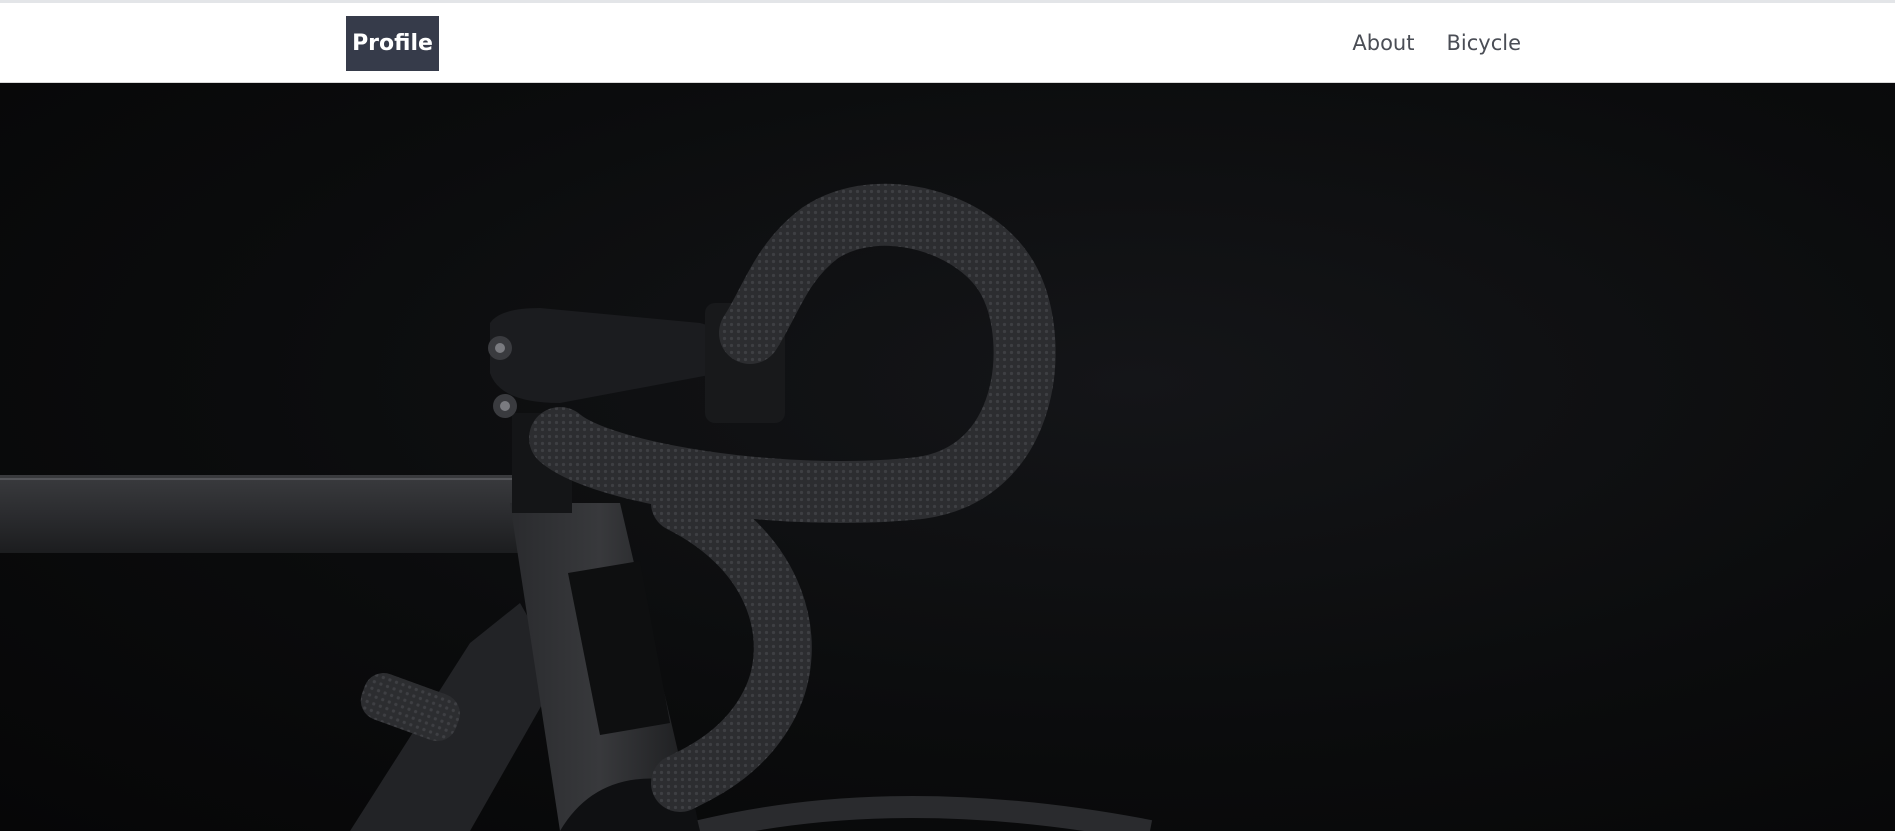 The image size is (1895, 831). What do you see at coordinates (1383, 43) in the screenshot?
I see `nav-link-about: About` at bounding box center [1383, 43].